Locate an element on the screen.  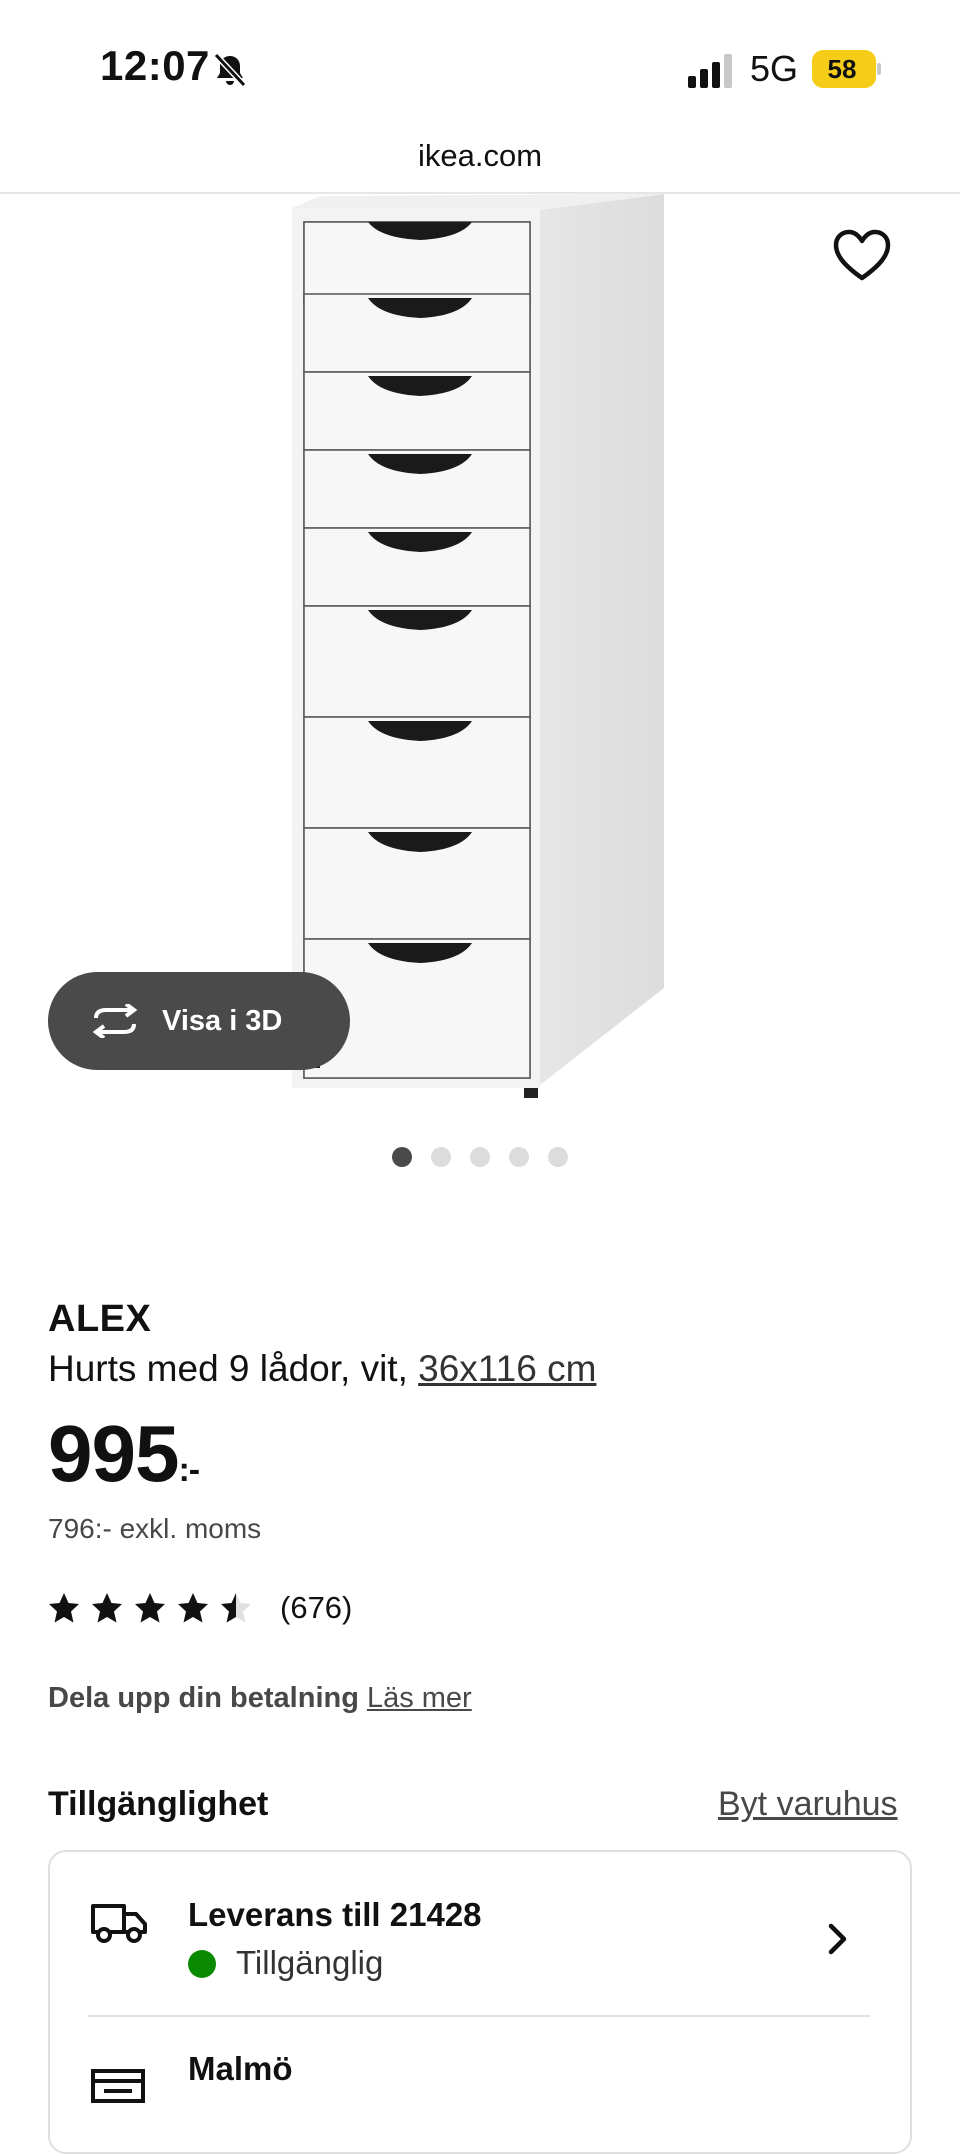
price-suffix: :- is located at coordinates (189, 1470).